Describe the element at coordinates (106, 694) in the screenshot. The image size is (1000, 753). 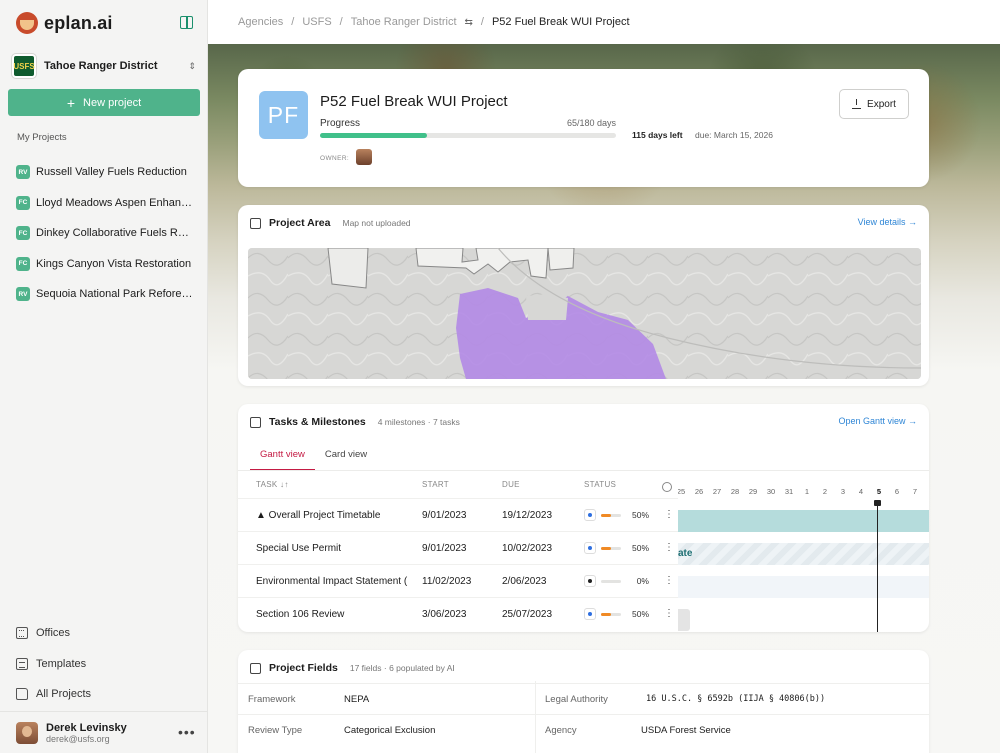
I see `sidebar-item-all-projects: All Projects` at that location.